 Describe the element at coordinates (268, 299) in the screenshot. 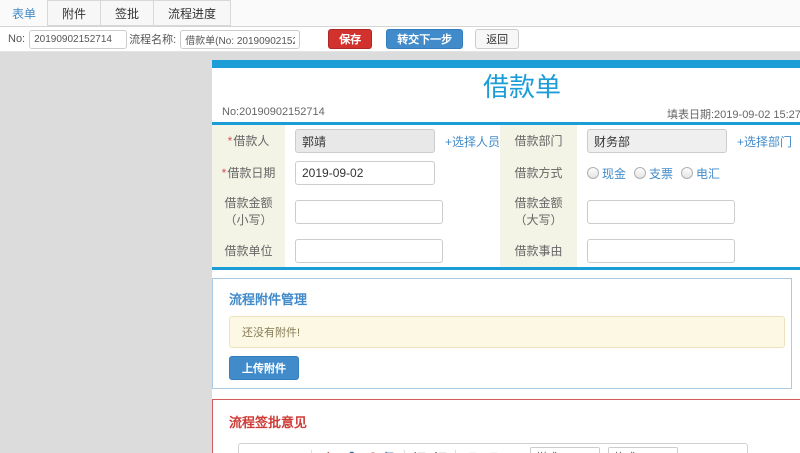

I see `attachments-heading: 流程附件管理` at that location.